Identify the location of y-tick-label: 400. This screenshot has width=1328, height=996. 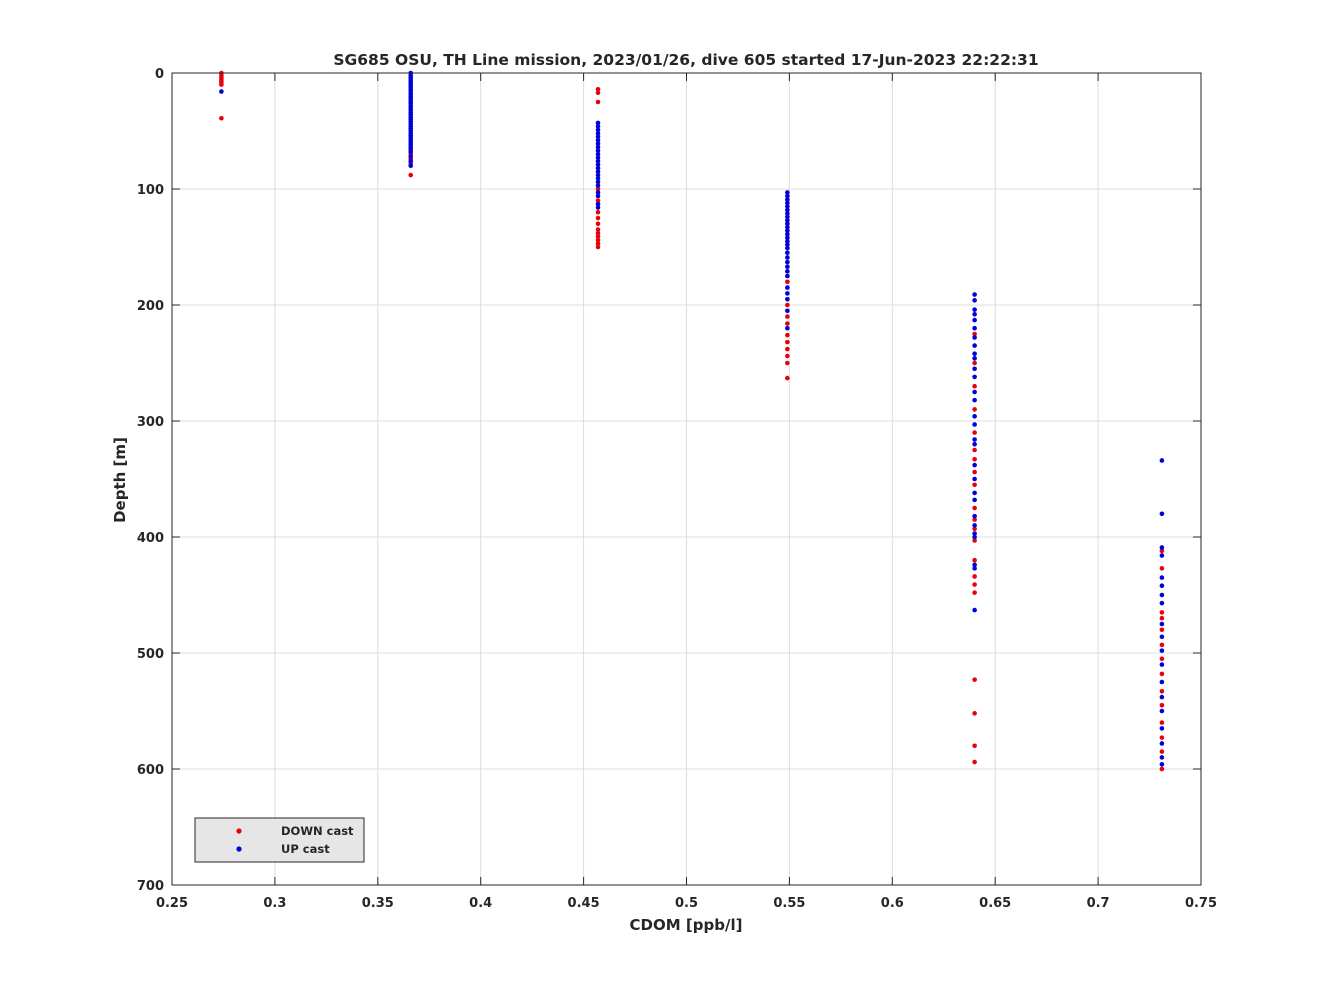
(150, 538).